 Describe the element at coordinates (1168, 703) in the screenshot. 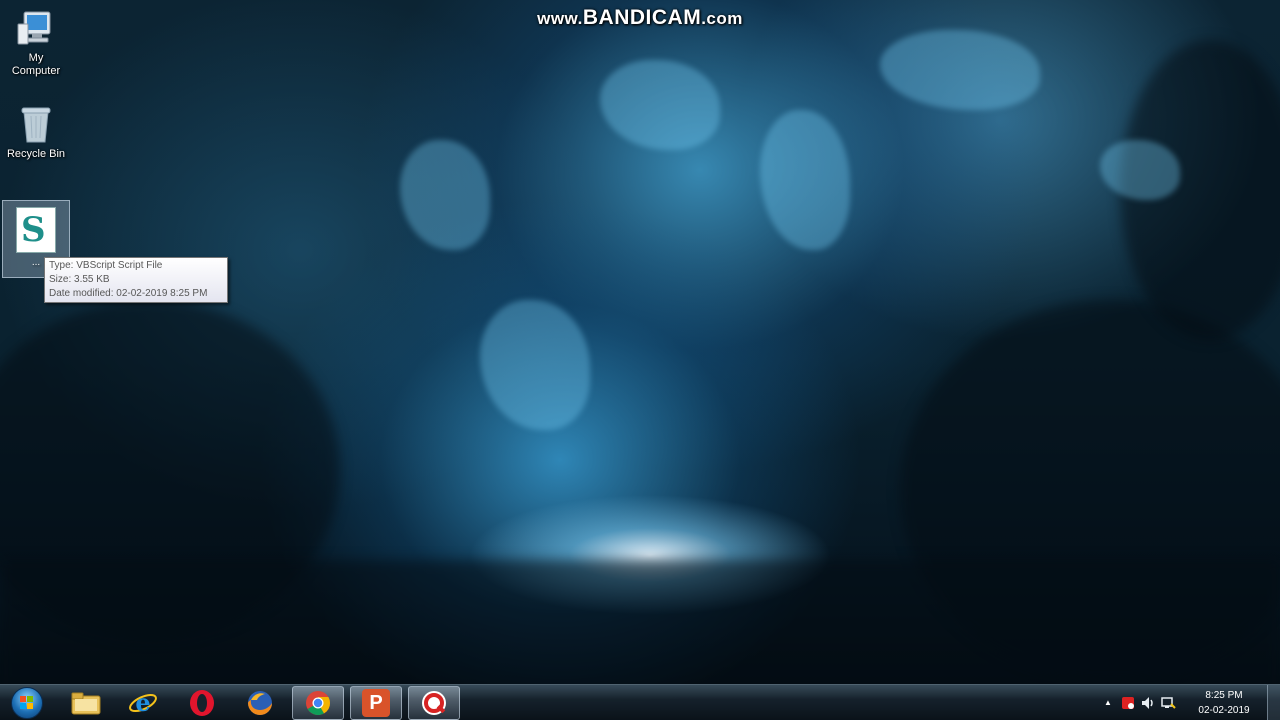

I see `network-icon` at that location.